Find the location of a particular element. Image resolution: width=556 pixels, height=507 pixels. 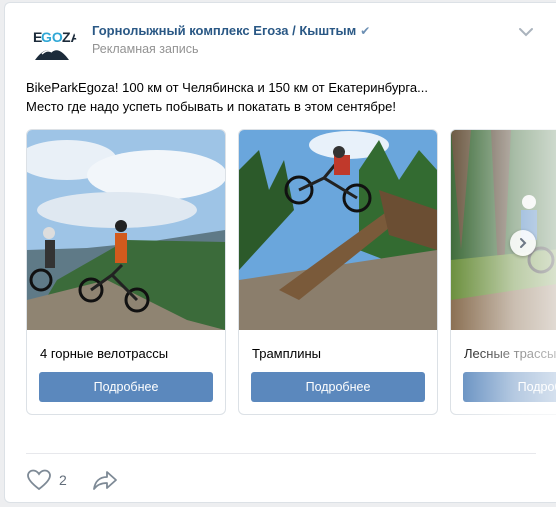

like-button: 2 is located at coordinates (47, 480).